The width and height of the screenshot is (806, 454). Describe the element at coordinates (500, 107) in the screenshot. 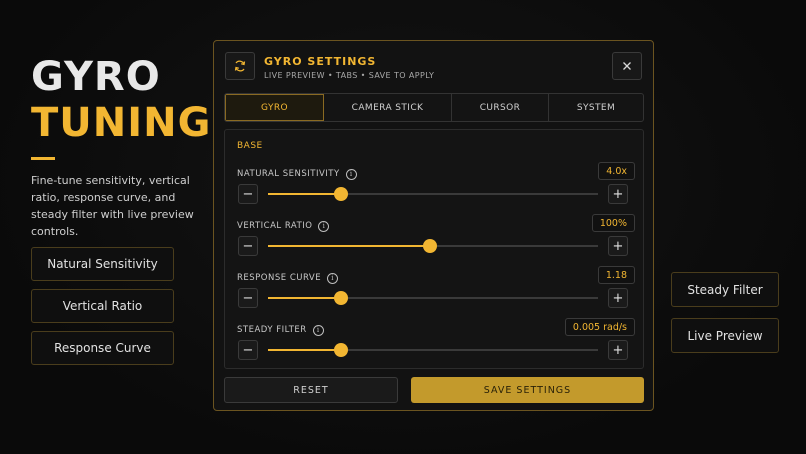

I see `tab-cursor: CURSOR` at that location.